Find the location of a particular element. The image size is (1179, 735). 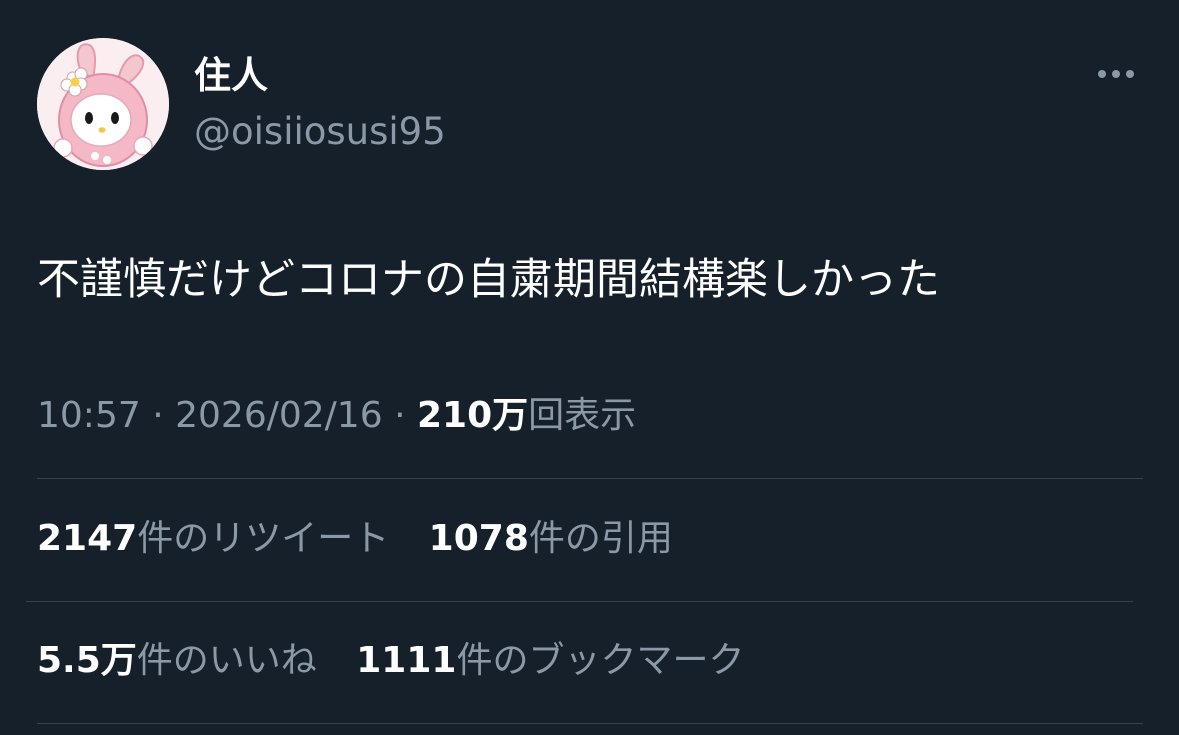

user-handle: @oisiiosusi95 is located at coordinates (320, 132).